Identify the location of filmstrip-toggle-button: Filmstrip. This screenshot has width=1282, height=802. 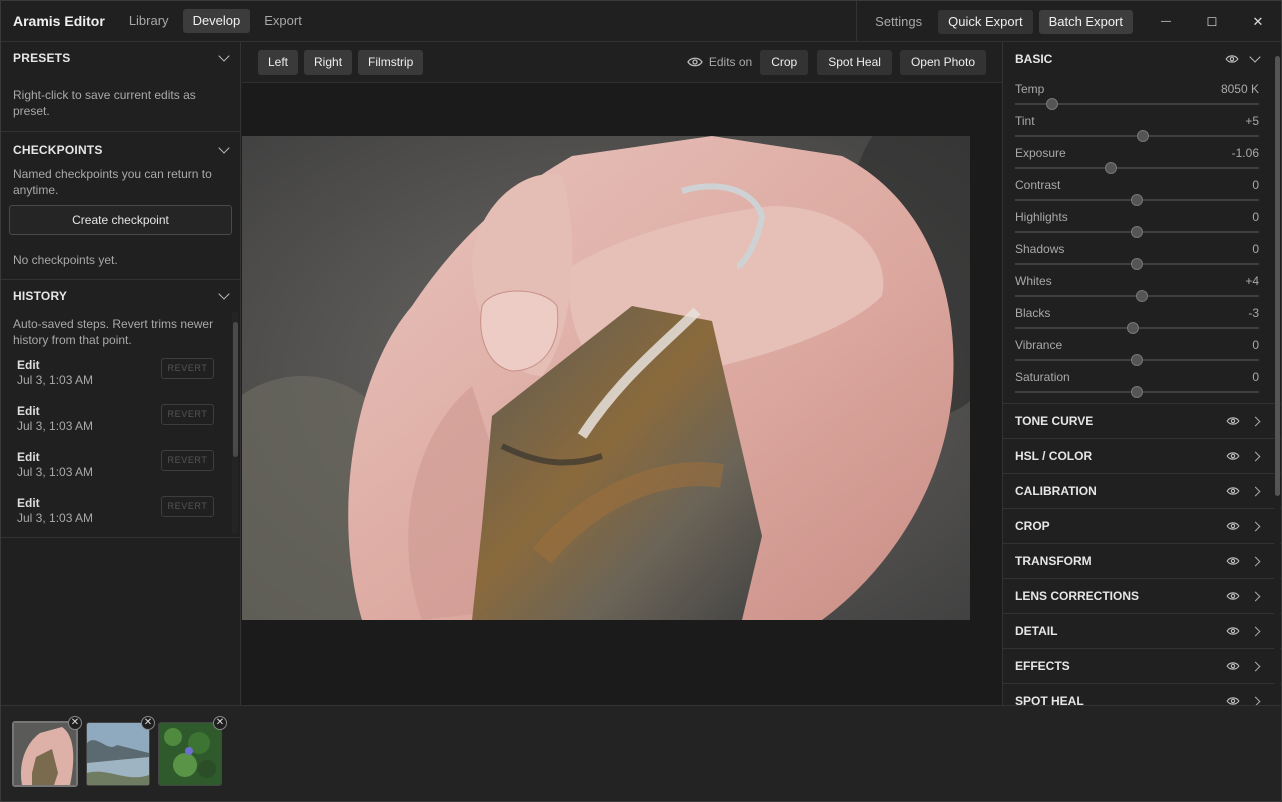
(391, 62).